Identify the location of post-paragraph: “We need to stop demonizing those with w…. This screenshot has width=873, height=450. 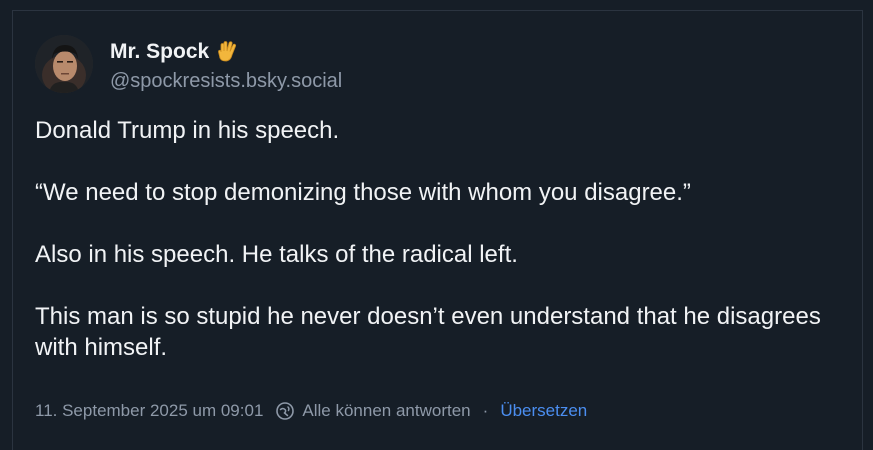
(363, 192).